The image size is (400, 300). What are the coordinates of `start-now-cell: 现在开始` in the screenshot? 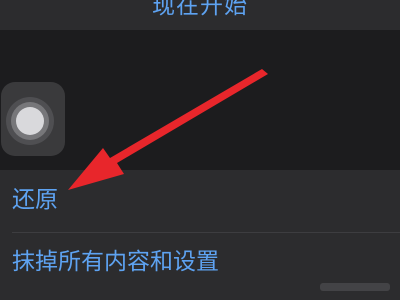 It's located at (200, 15).